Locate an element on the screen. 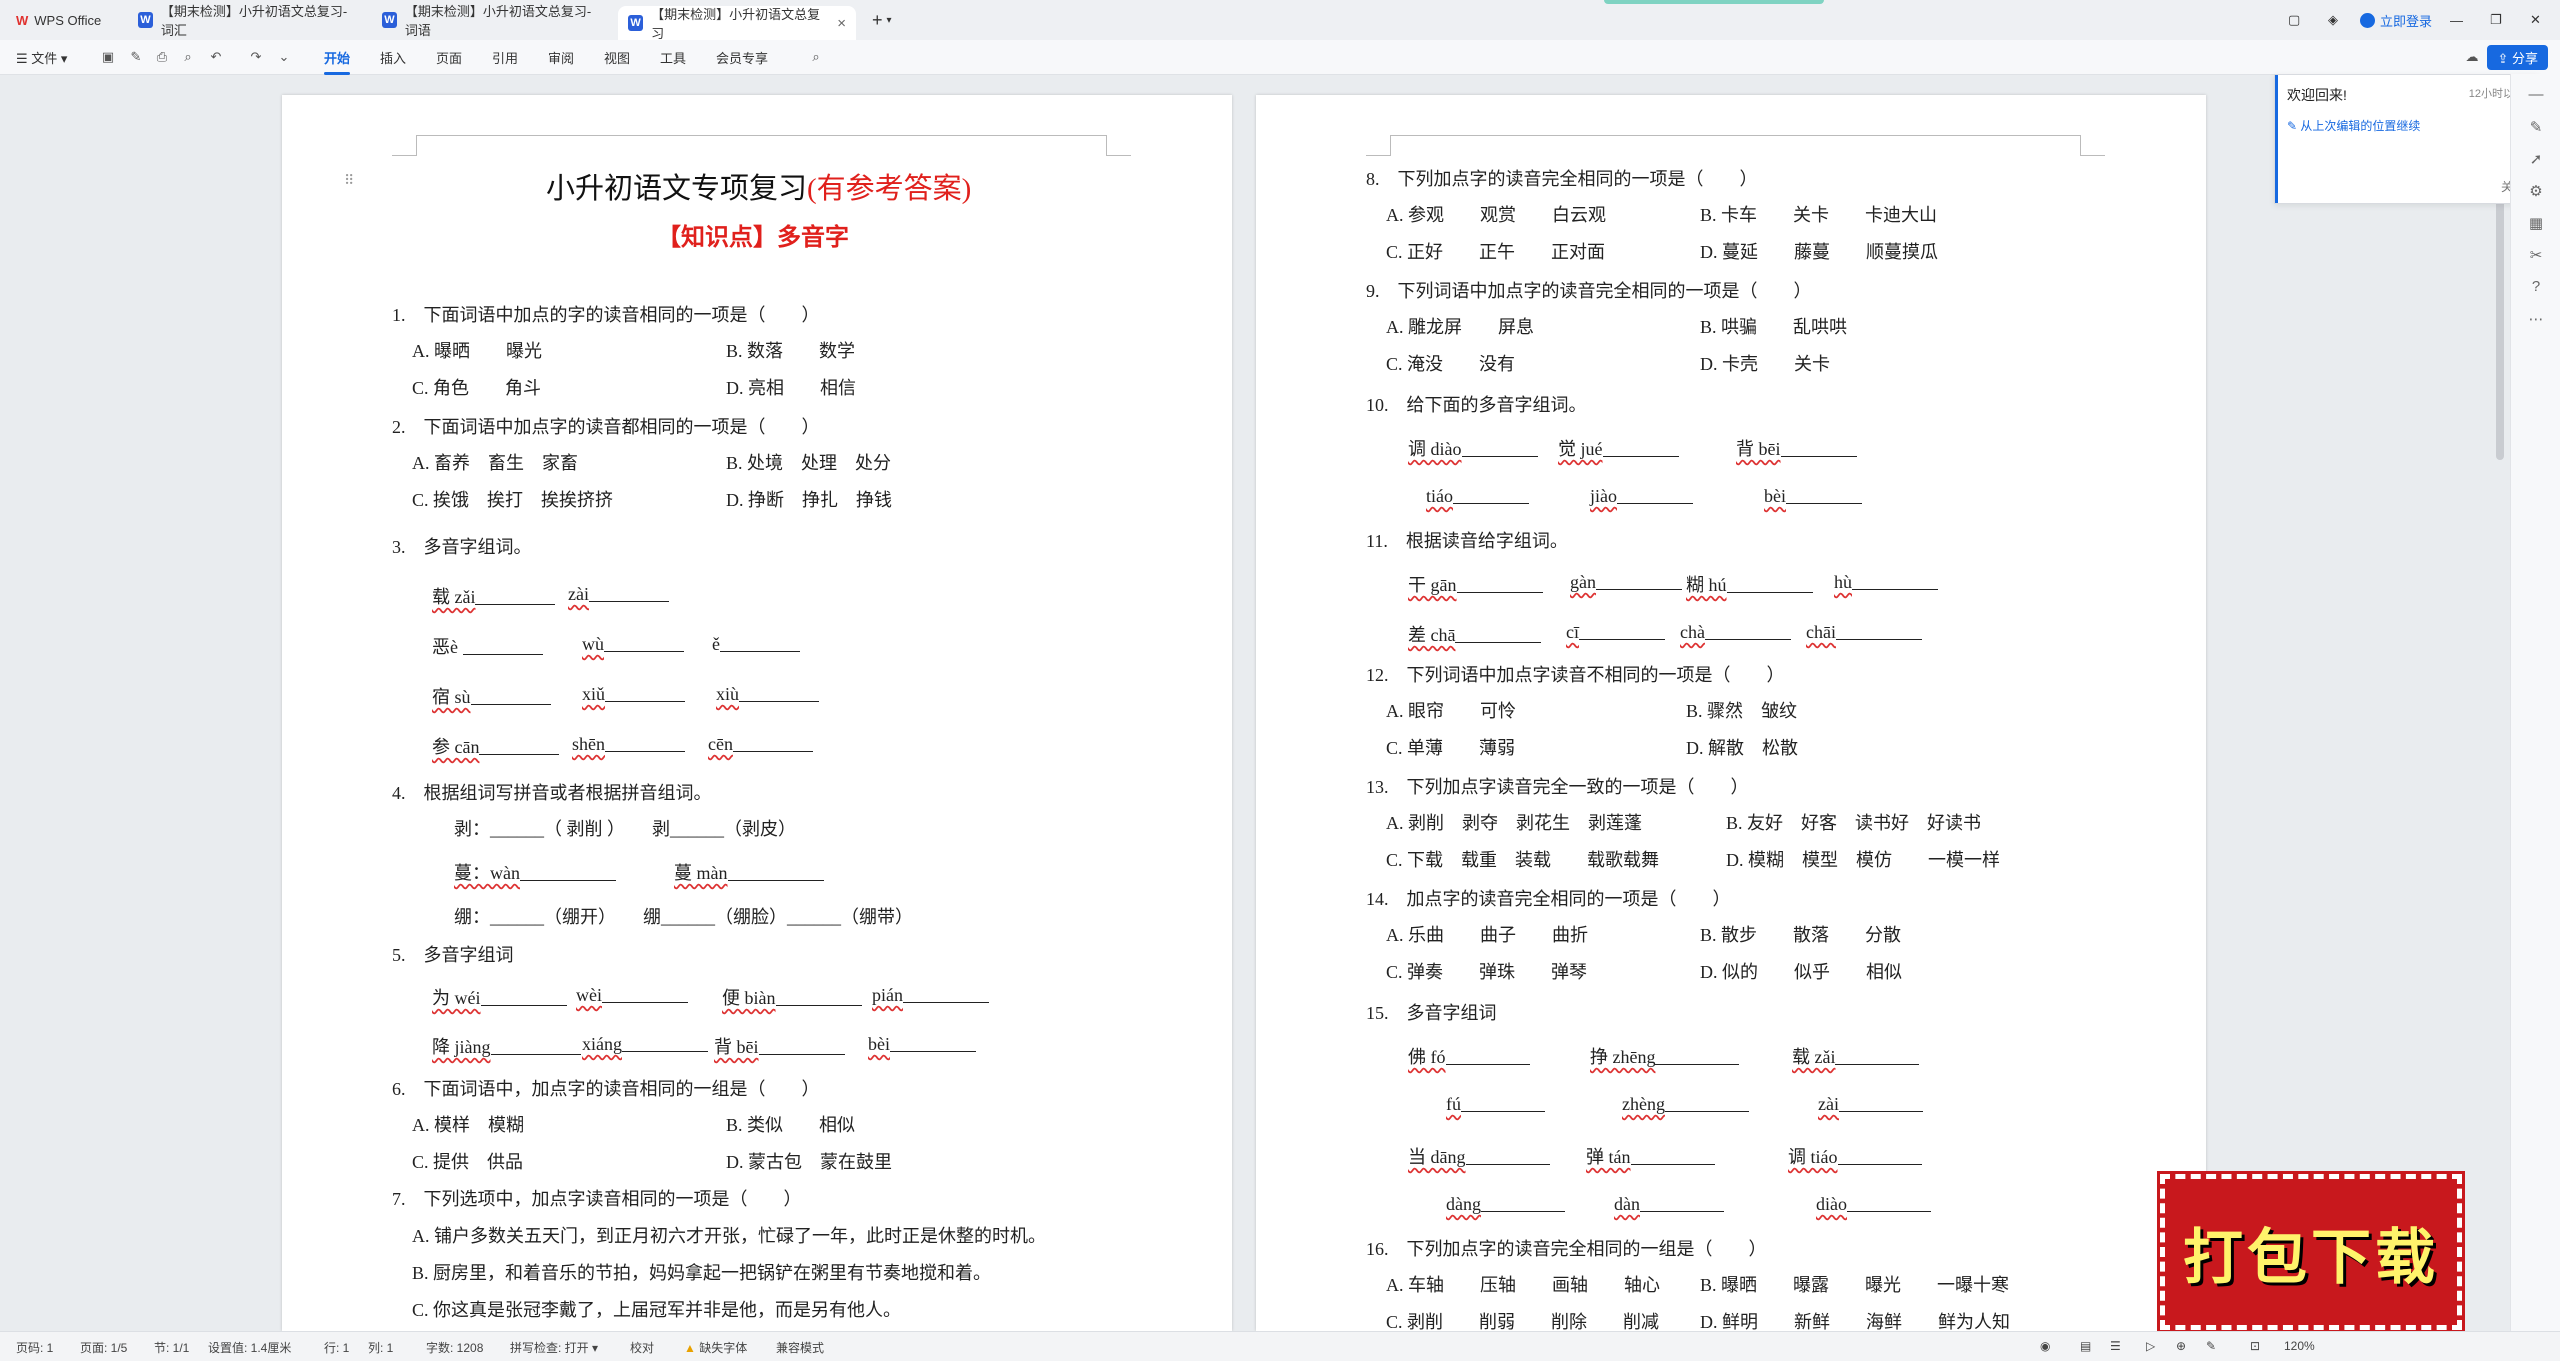  chevron-down-icon: ⌄ is located at coordinates (284, 57).